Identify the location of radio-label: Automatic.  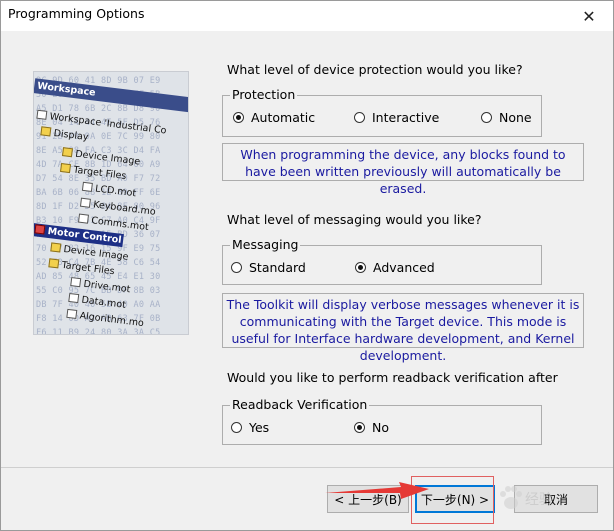
(283, 117).